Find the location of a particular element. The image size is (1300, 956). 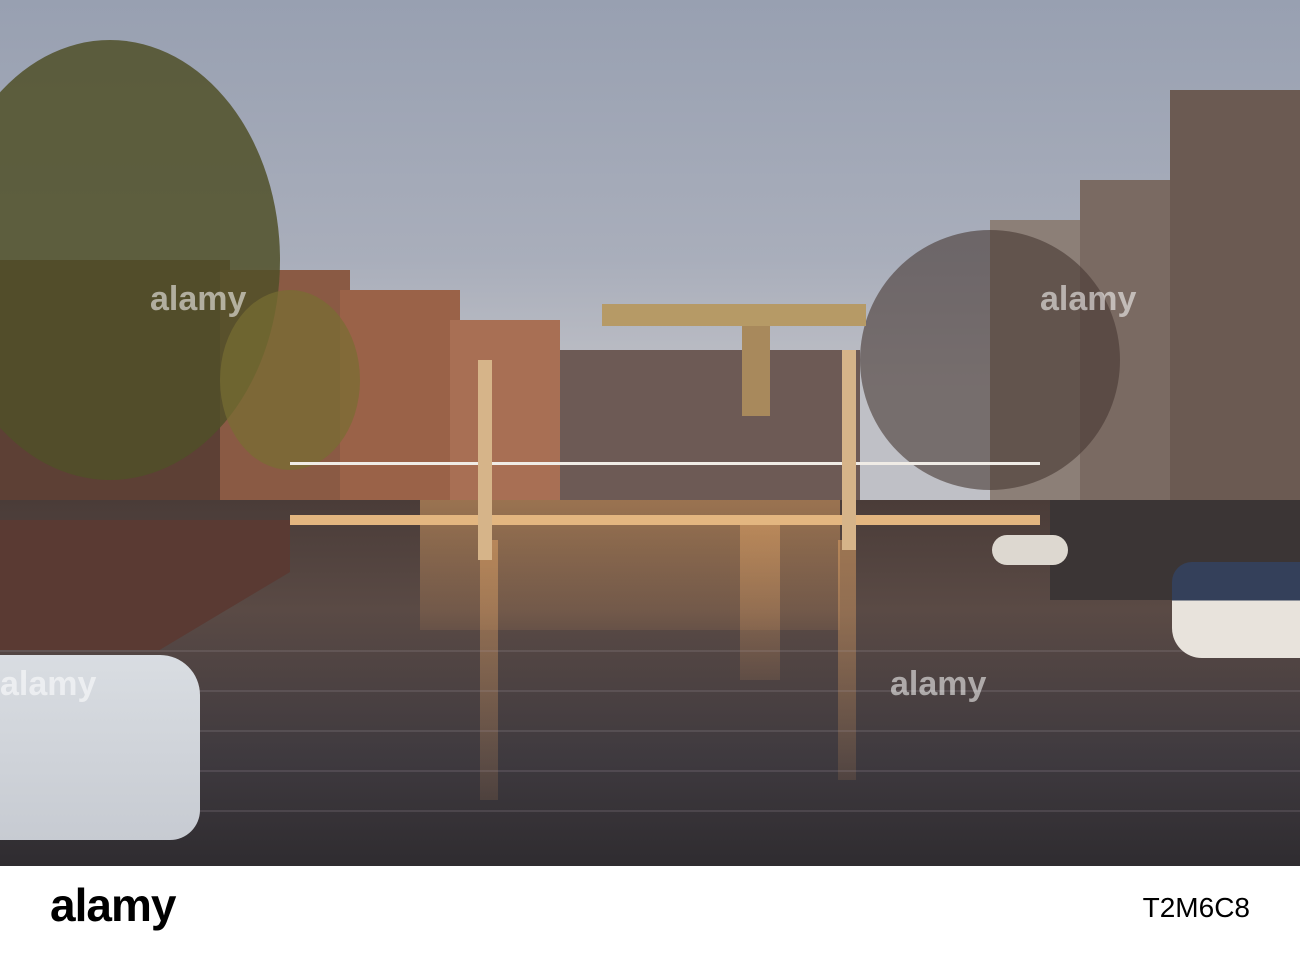

bridge-deck is located at coordinates (665, 493).